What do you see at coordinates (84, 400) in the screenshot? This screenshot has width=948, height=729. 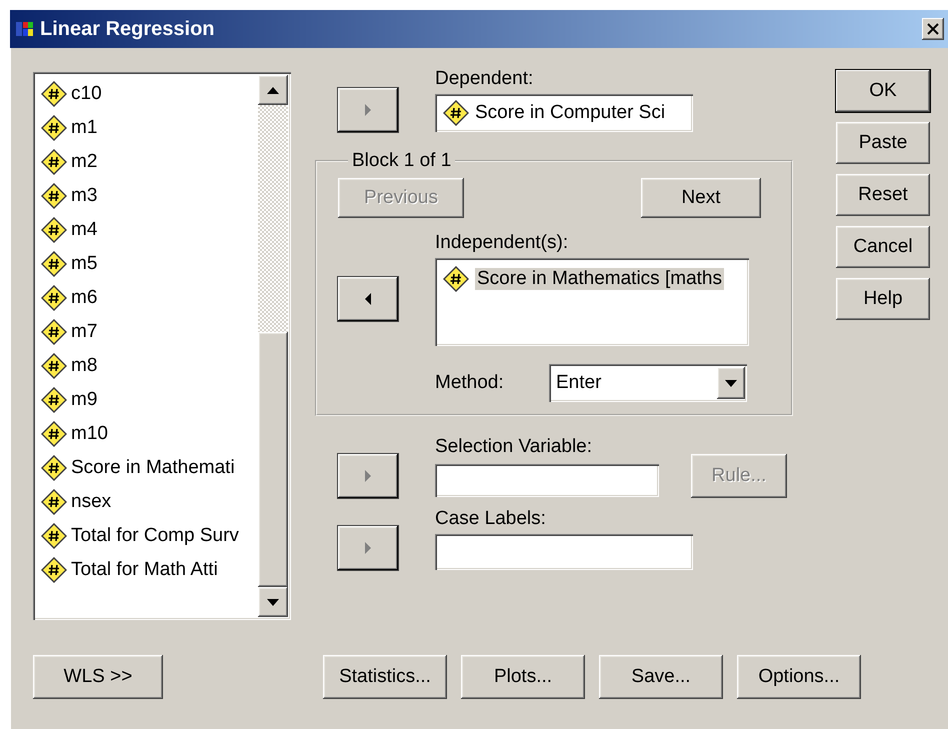 I see `variable-item: m9` at bounding box center [84, 400].